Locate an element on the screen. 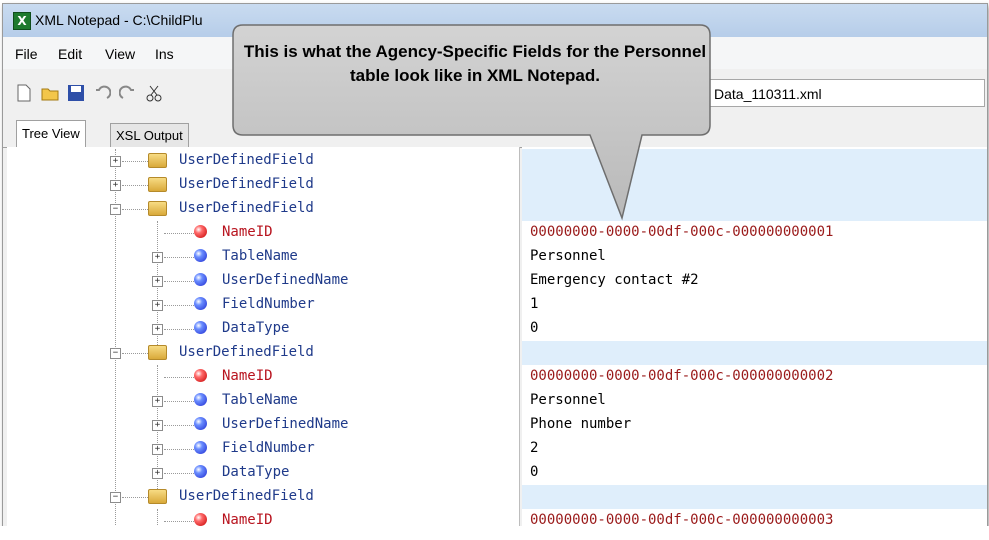  new-icon is located at coordinates (24, 93).